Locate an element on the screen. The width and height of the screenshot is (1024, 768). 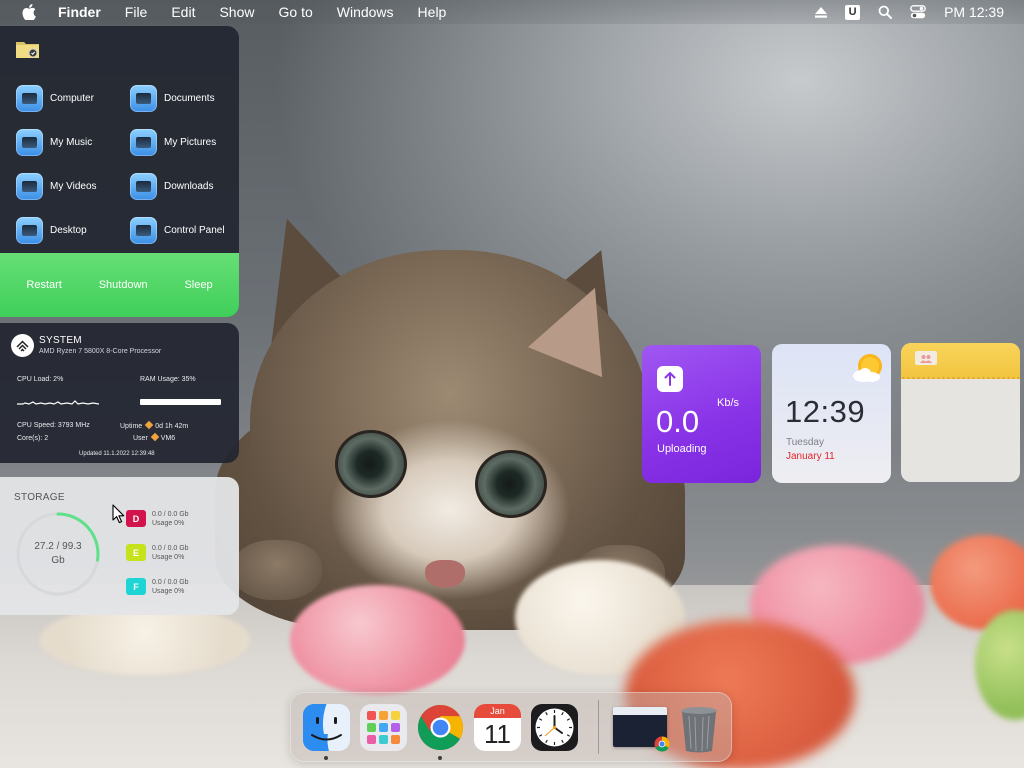
drive-f-icon: F is located at coordinates (136, 586).